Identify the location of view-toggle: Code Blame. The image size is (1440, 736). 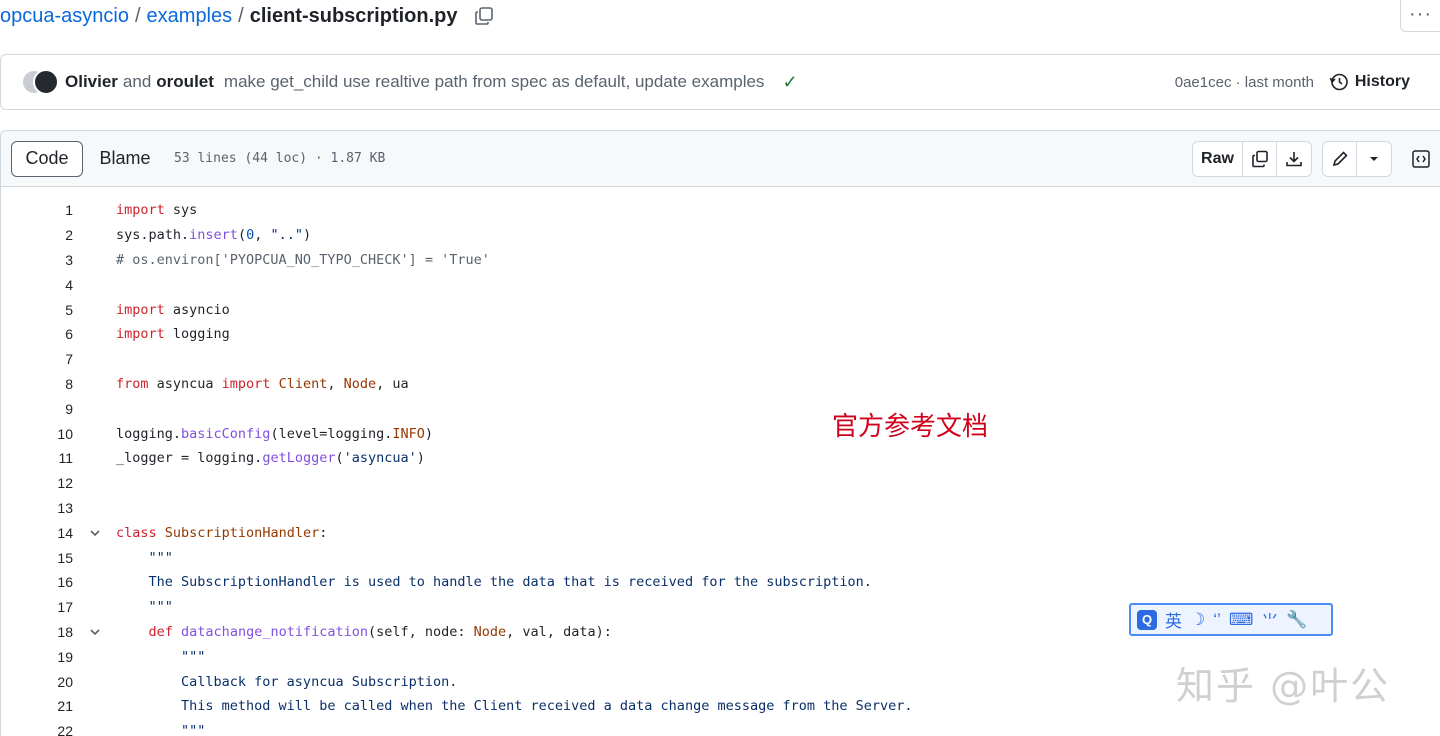
(89, 158).